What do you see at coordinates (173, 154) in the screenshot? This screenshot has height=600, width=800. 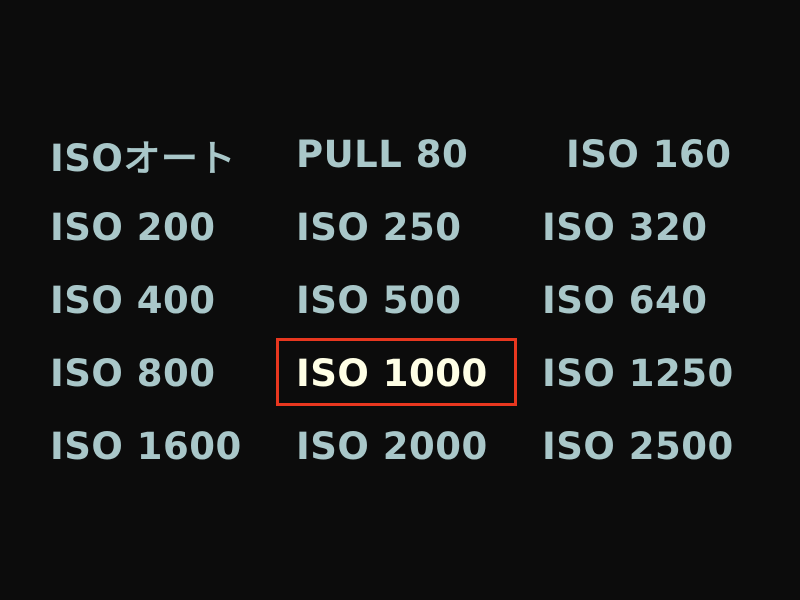 I see `iso-option-auto: ISOオート` at bounding box center [173, 154].